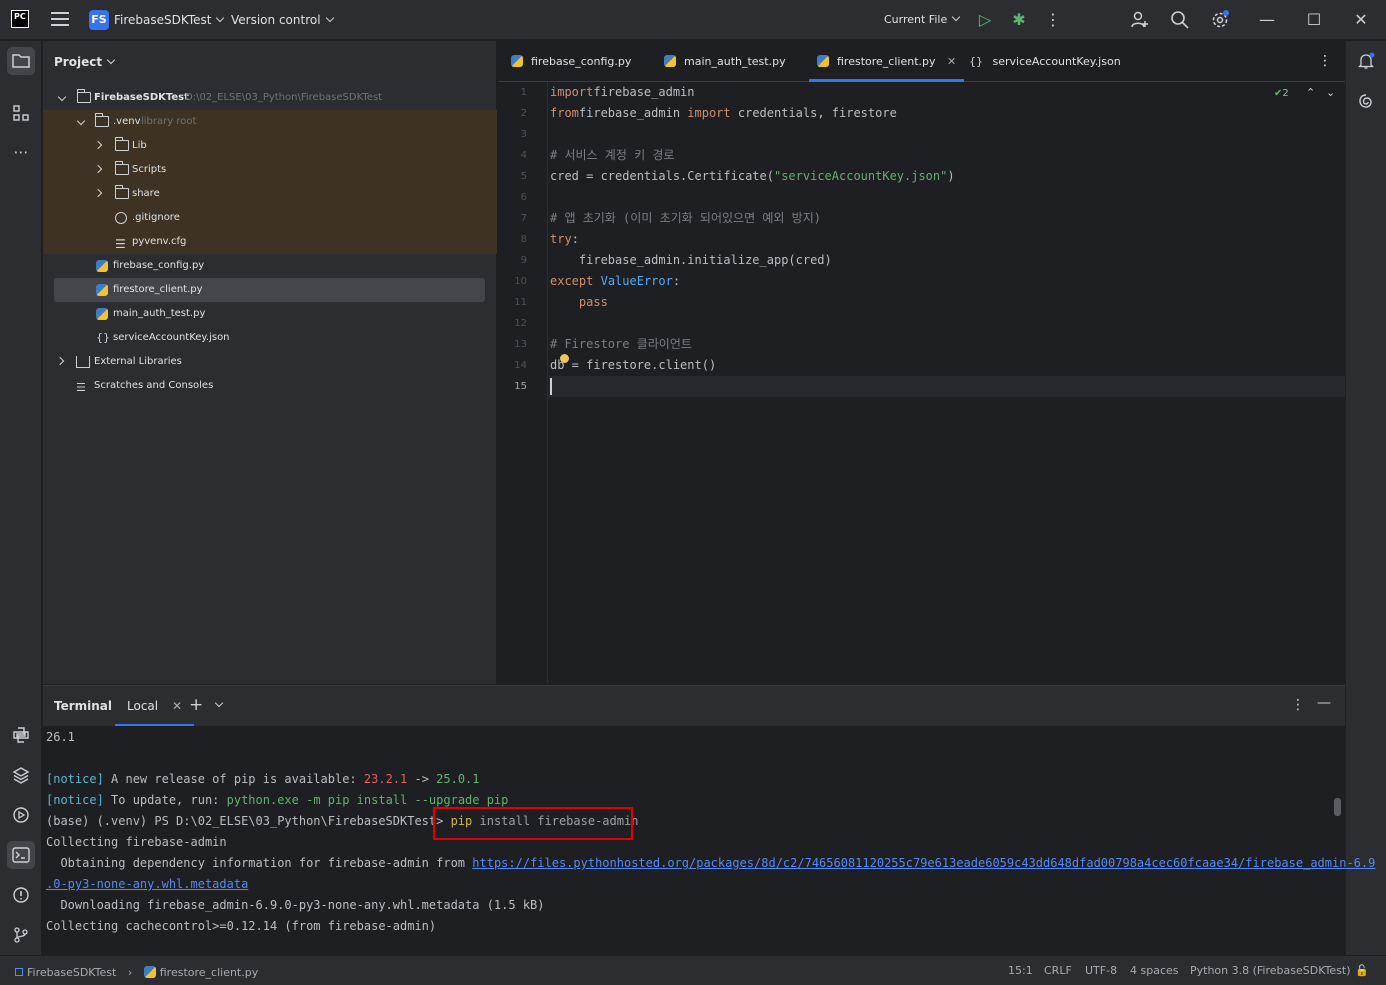 The height and width of the screenshot is (985, 1386). What do you see at coordinates (1298, 705) in the screenshot?
I see `terminal-more-icon: ⋮` at bounding box center [1298, 705].